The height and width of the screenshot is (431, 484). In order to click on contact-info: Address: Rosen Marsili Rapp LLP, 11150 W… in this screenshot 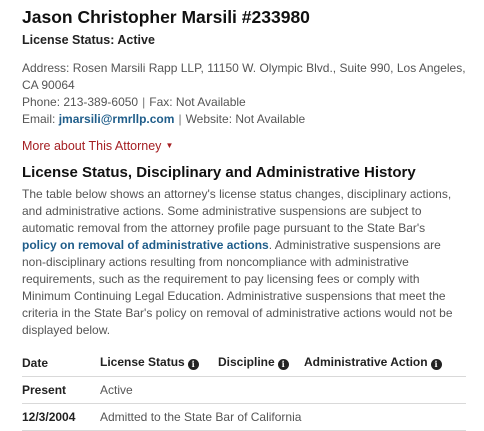, I will do `click(244, 94)`.